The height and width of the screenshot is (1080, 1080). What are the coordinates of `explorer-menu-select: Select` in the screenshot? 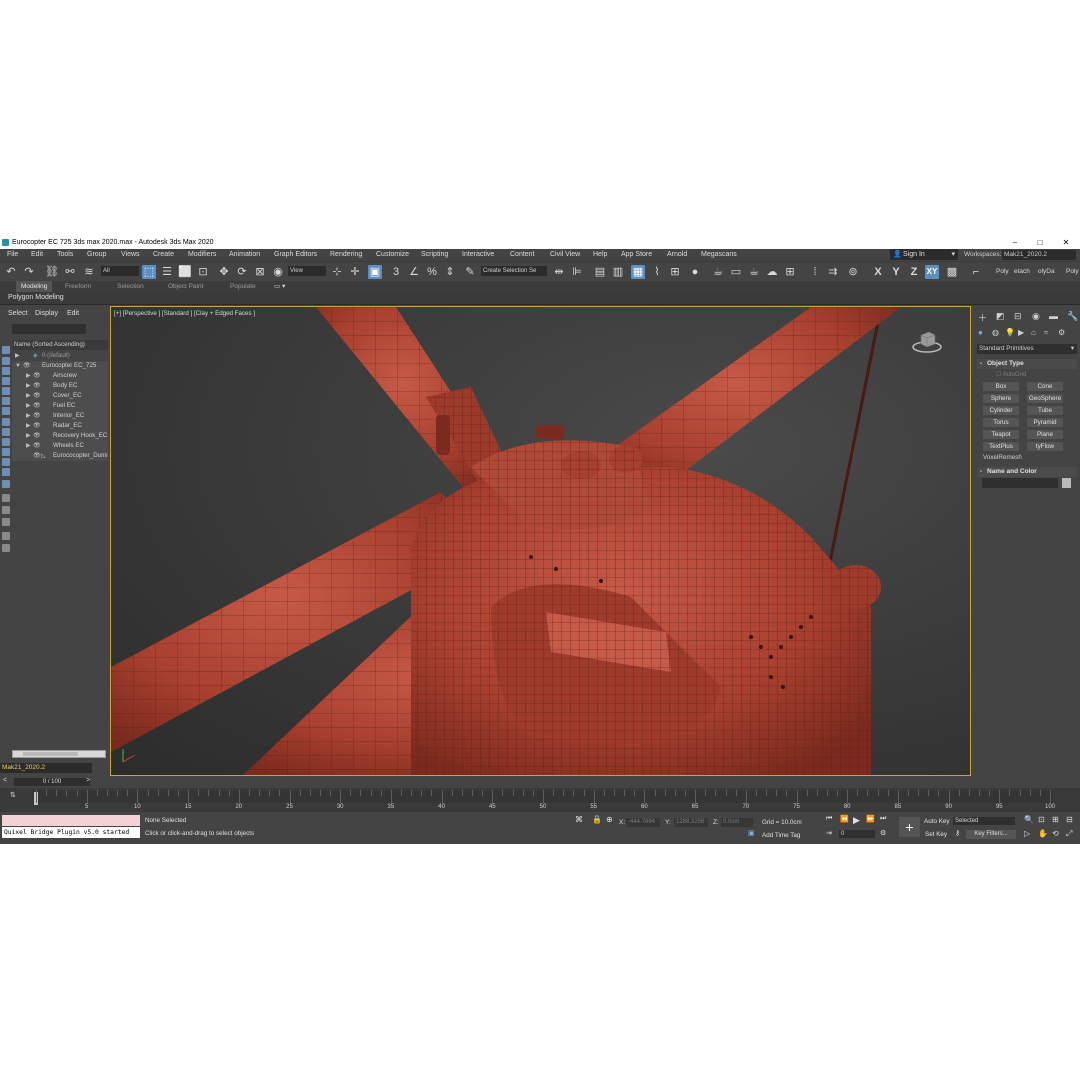 It's located at (17, 313).